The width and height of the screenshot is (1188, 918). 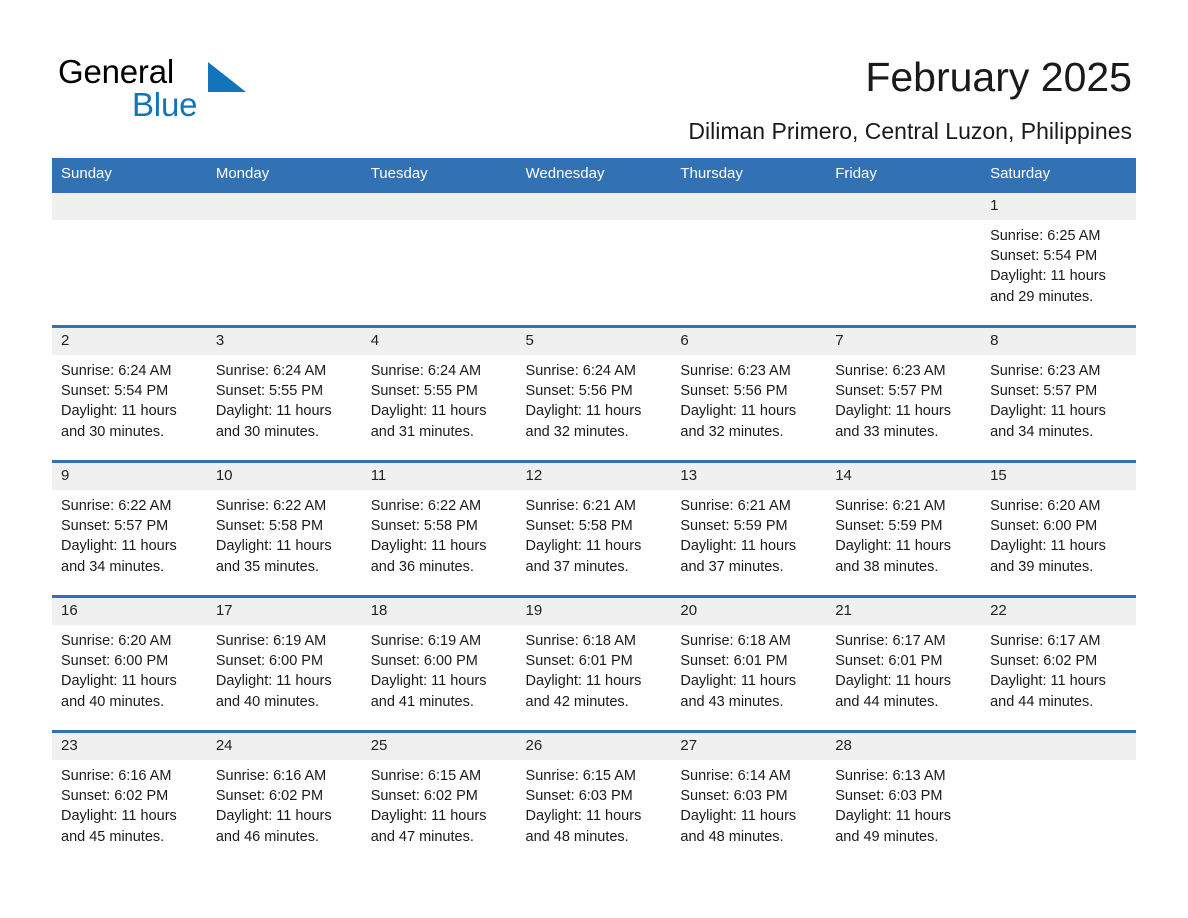 I want to click on daylight-text: Daylight: 11 hours and 48 minutes., so click(x=583, y=826).